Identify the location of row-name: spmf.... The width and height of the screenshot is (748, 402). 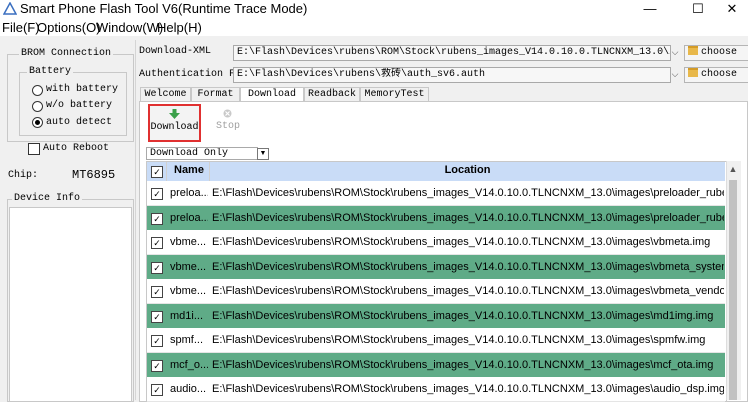
(187, 340).